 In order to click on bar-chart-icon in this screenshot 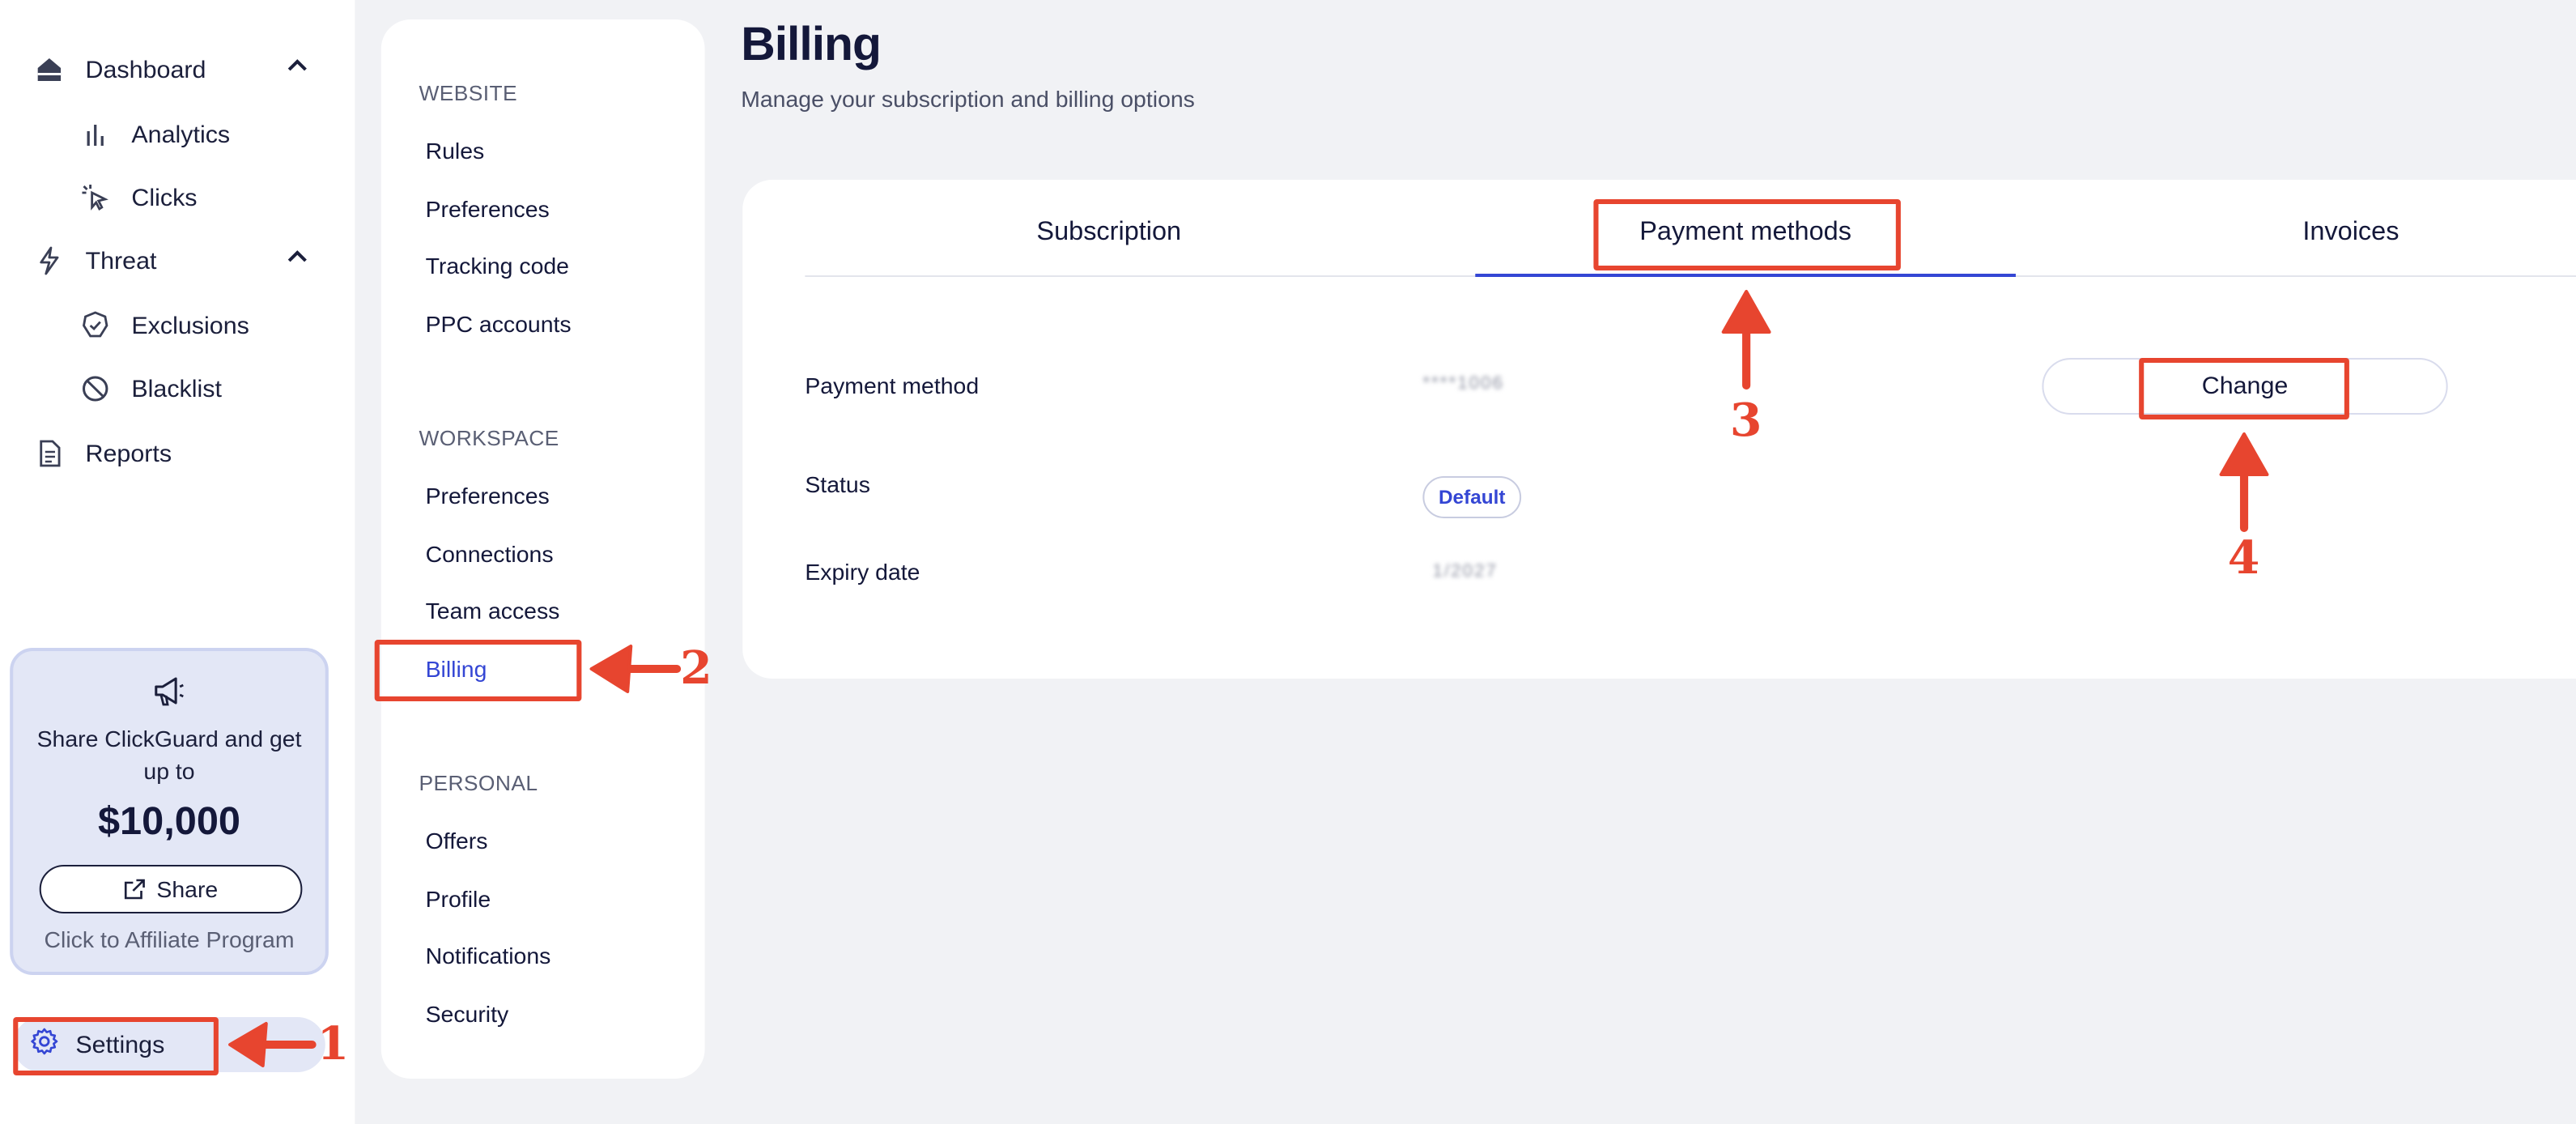, I will do `click(95, 134)`.